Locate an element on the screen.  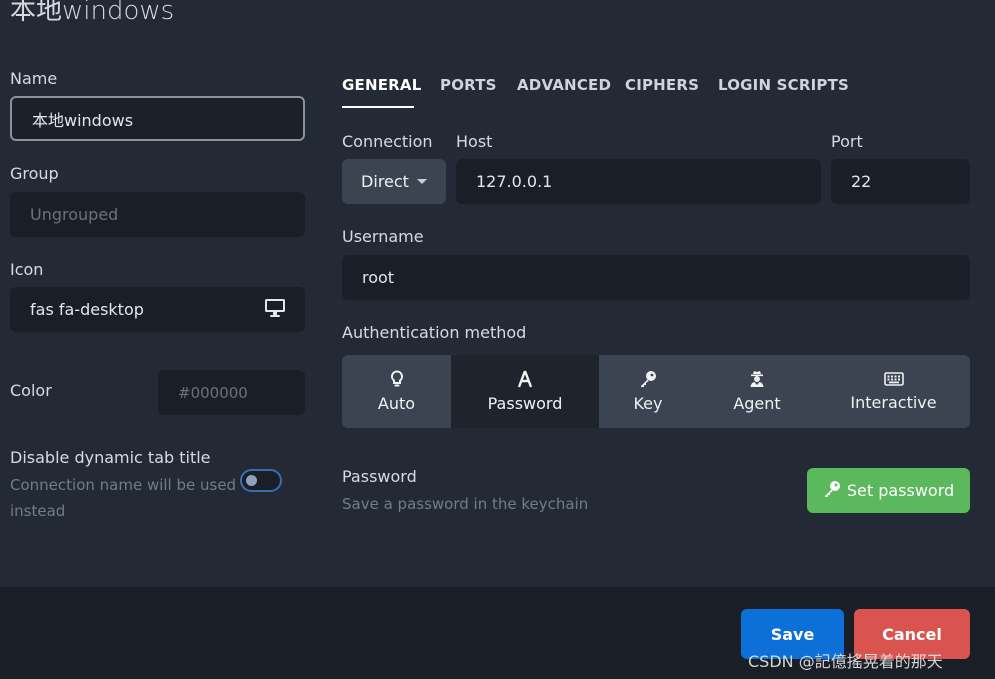
dynamic-title-desc-1: Connection name will be used is located at coordinates (123, 485).